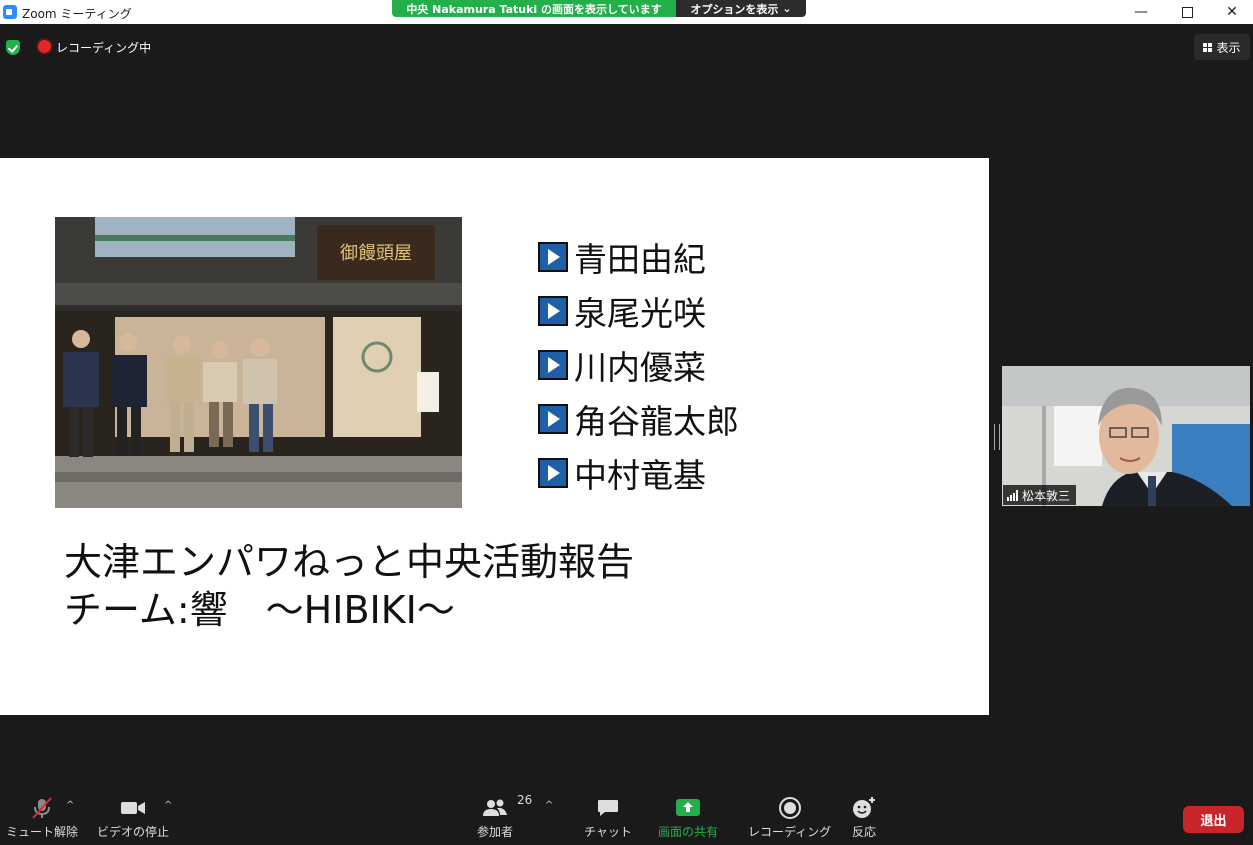 The width and height of the screenshot is (1253, 845). Describe the element at coordinates (1228, 47) in the screenshot. I see `view-button-label: 表示` at that location.